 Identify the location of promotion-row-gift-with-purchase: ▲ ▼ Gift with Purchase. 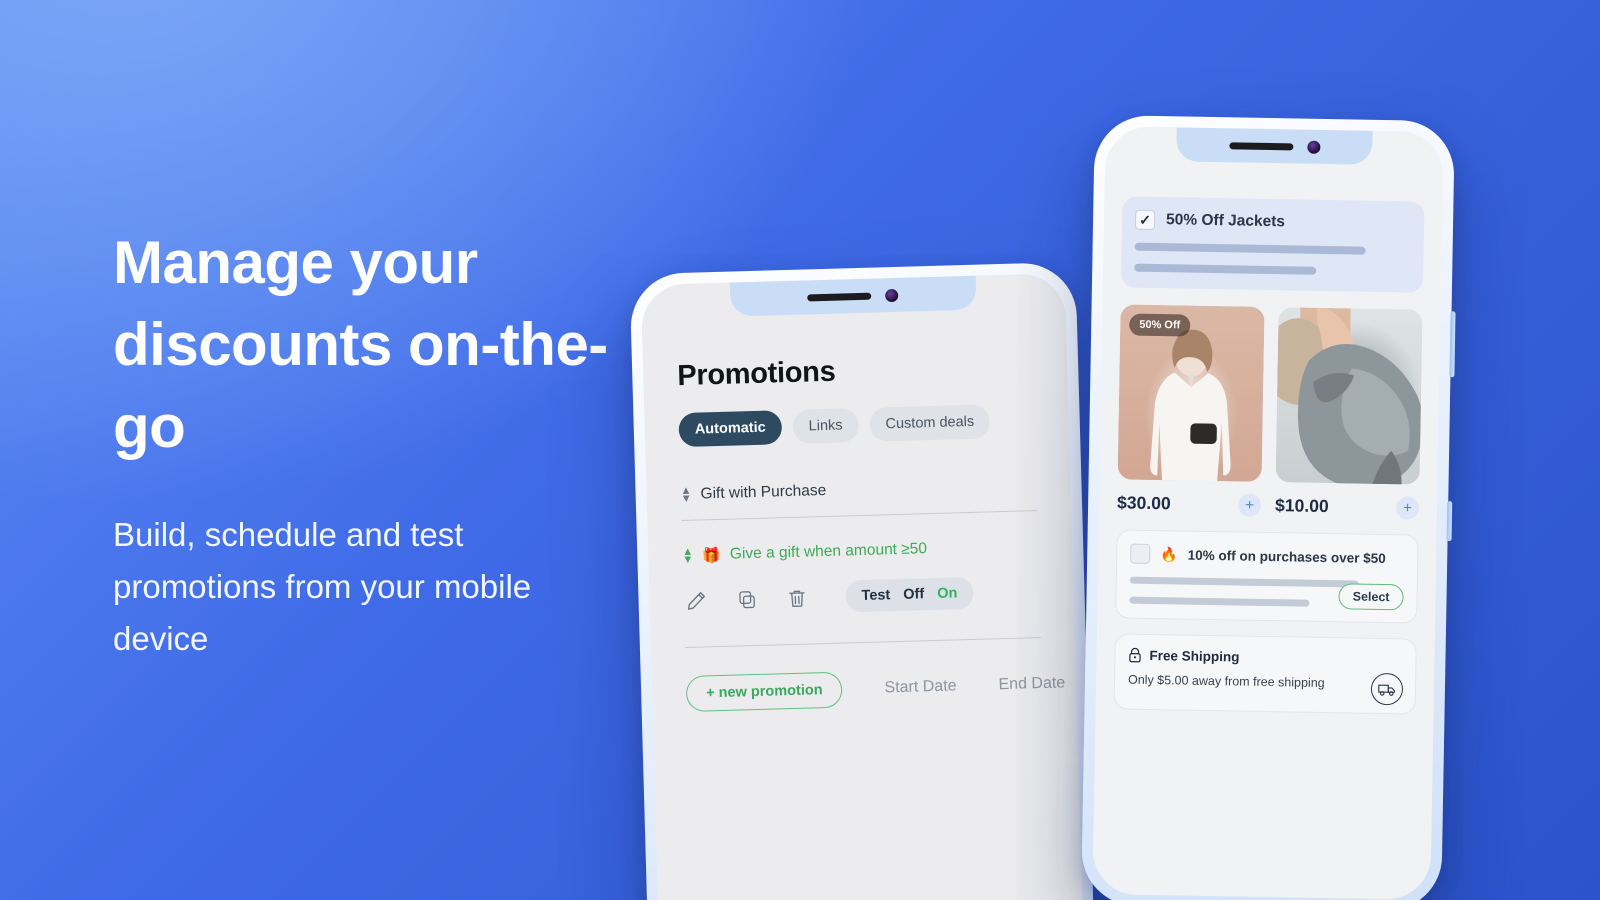
(858, 490).